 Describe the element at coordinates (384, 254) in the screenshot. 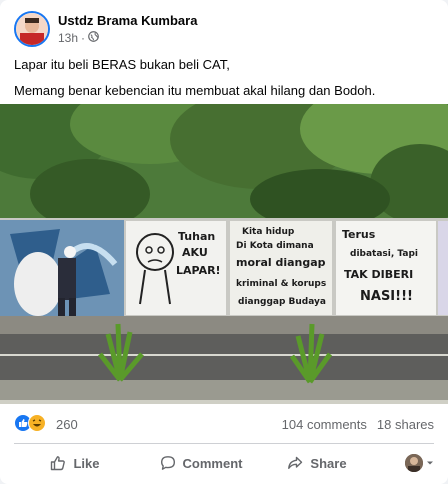

I see `graffiti-p3-l2: dibatasi, Tapi` at that location.